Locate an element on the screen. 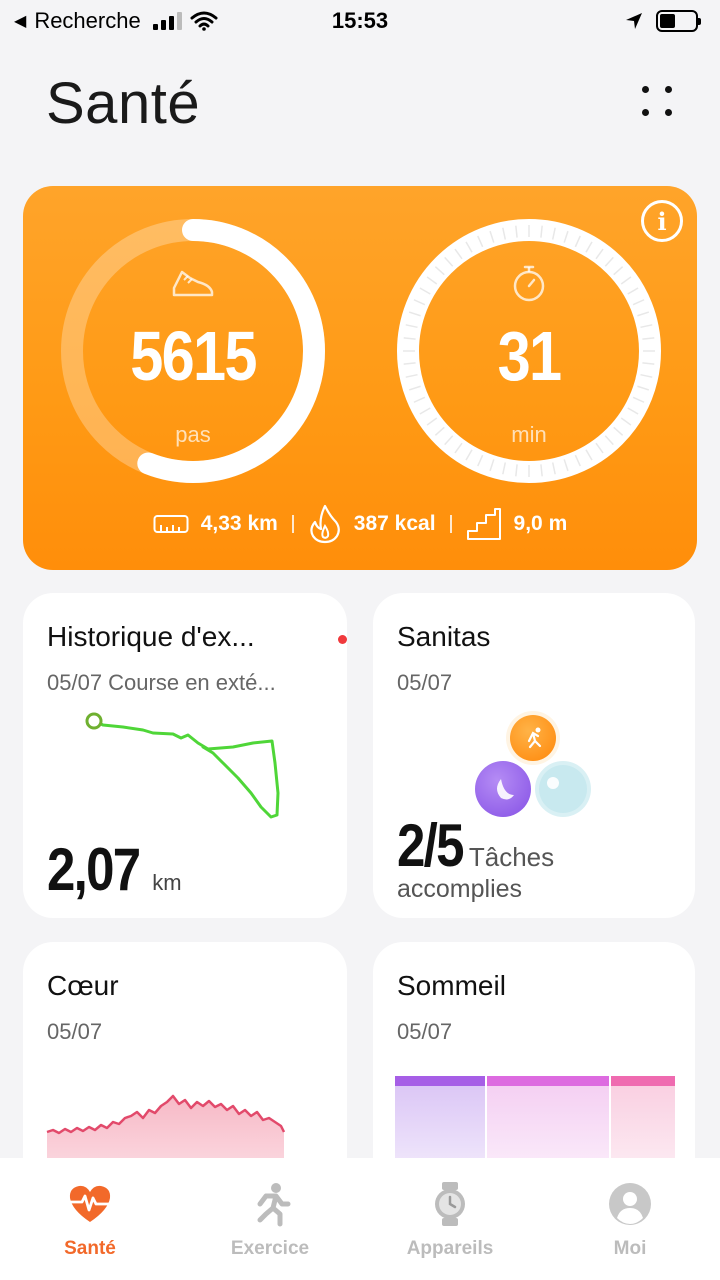 The image size is (720, 1280). stopwatch-icon is located at coordinates (529, 283).